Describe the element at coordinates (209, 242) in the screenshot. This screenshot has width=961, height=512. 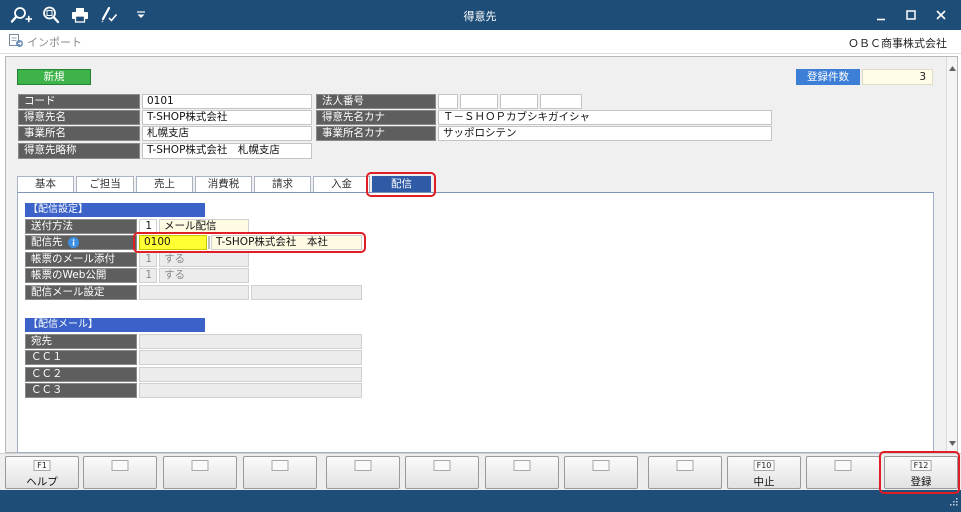
I see `destination-divider` at that location.